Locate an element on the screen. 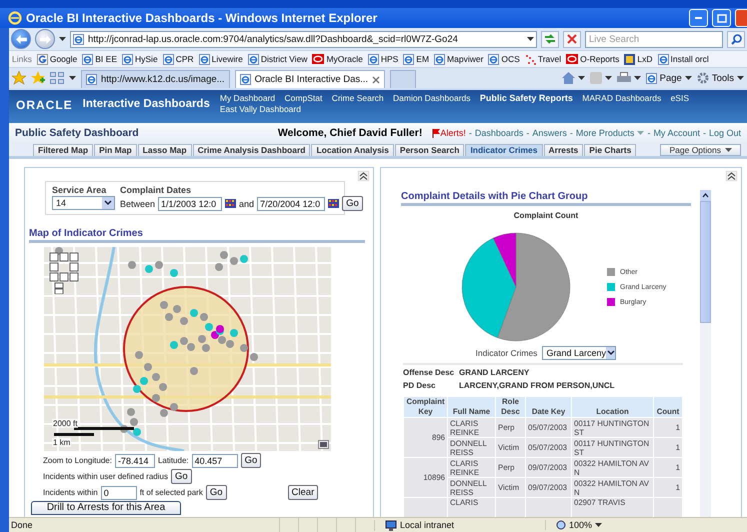 The width and height of the screenshot is (747, 532). page-menu: Page is located at coordinates (669, 78).